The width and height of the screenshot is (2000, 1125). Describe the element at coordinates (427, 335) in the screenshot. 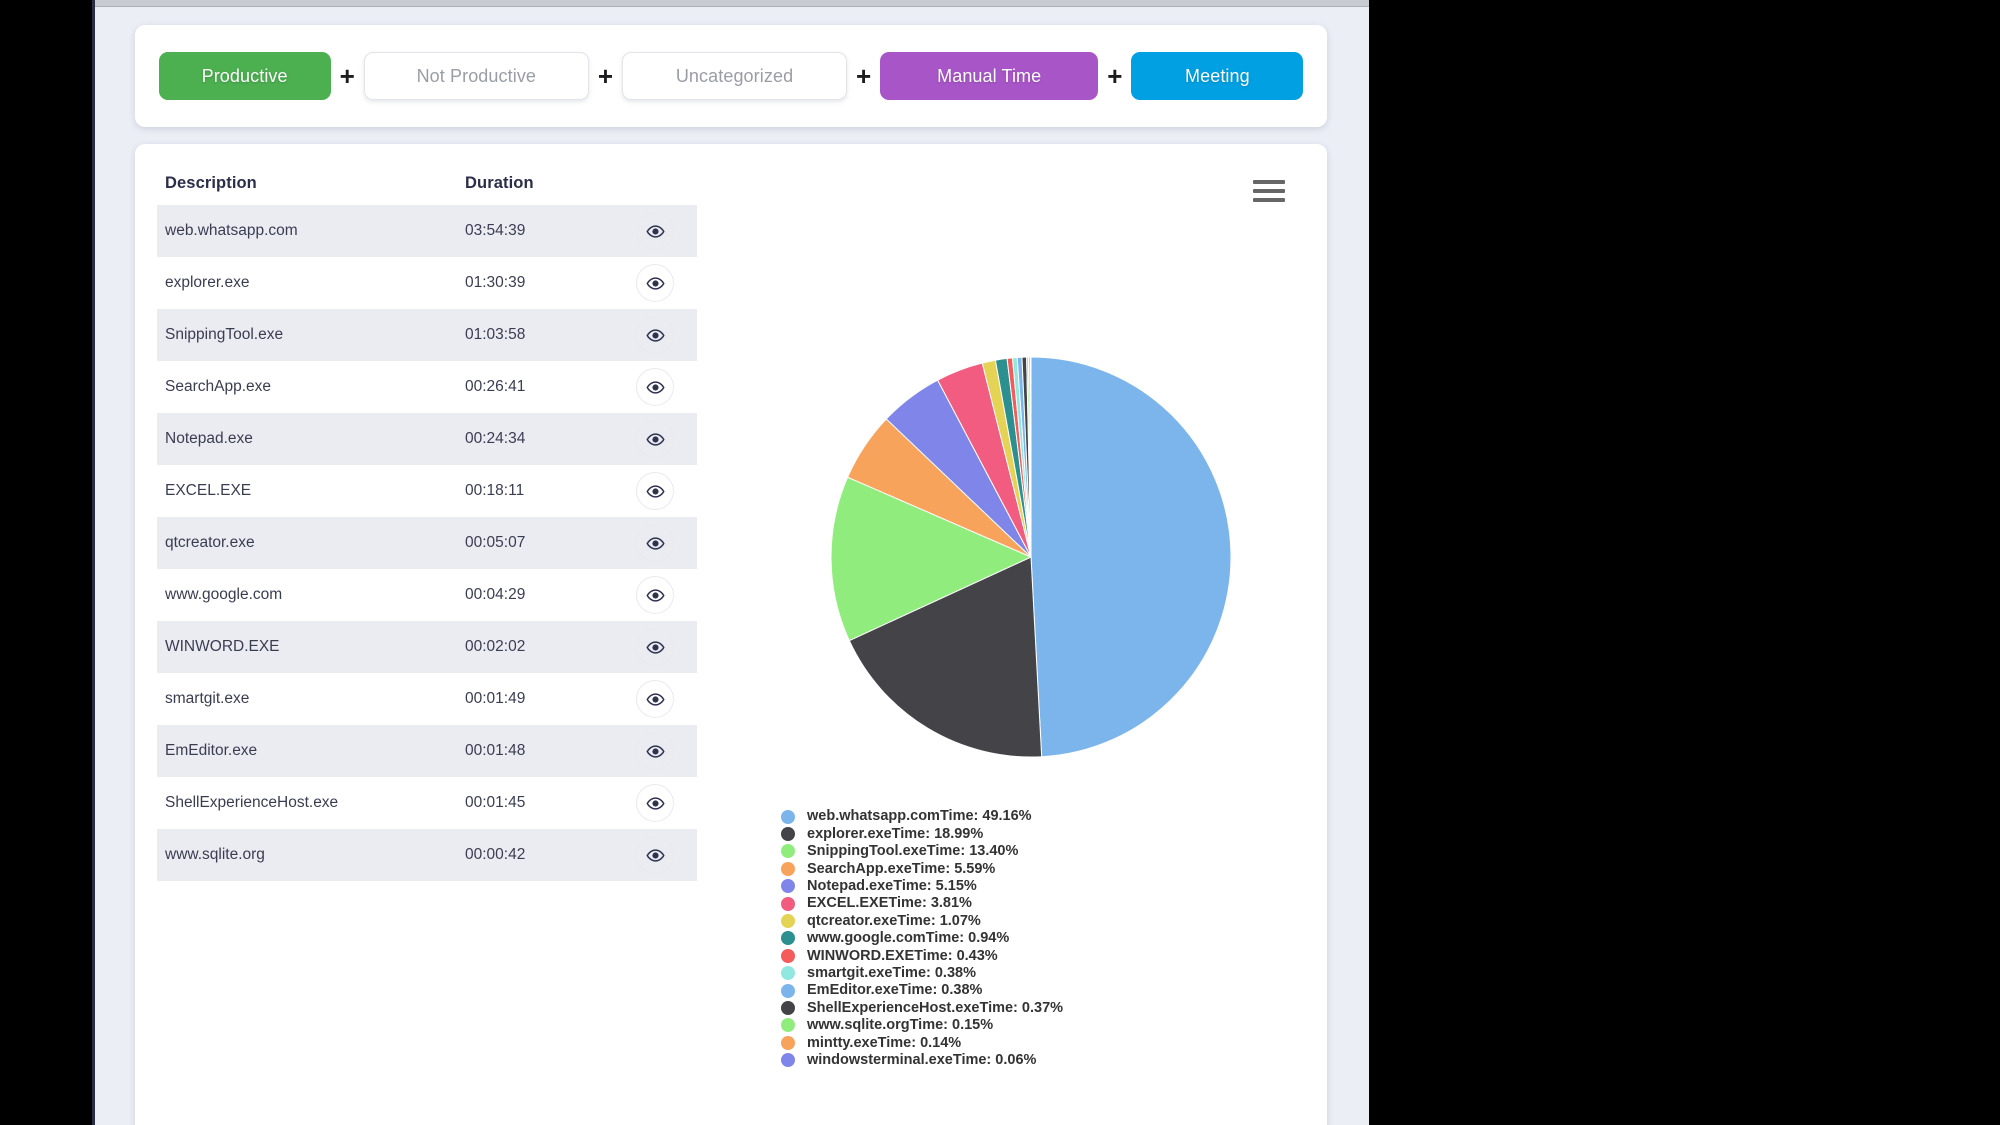

I see `table-row: SnippingTool.exe 01:03:58` at that location.